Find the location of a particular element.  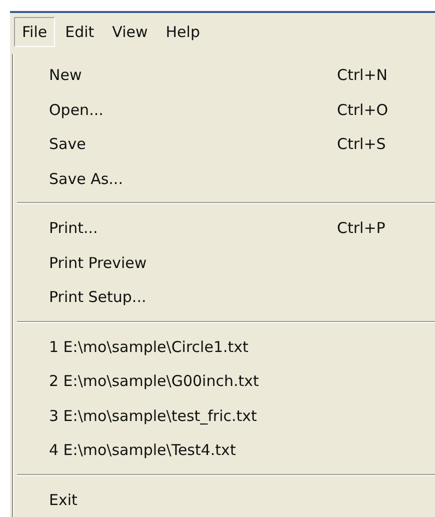

menu-item: Print Preview is located at coordinates (224, 263).